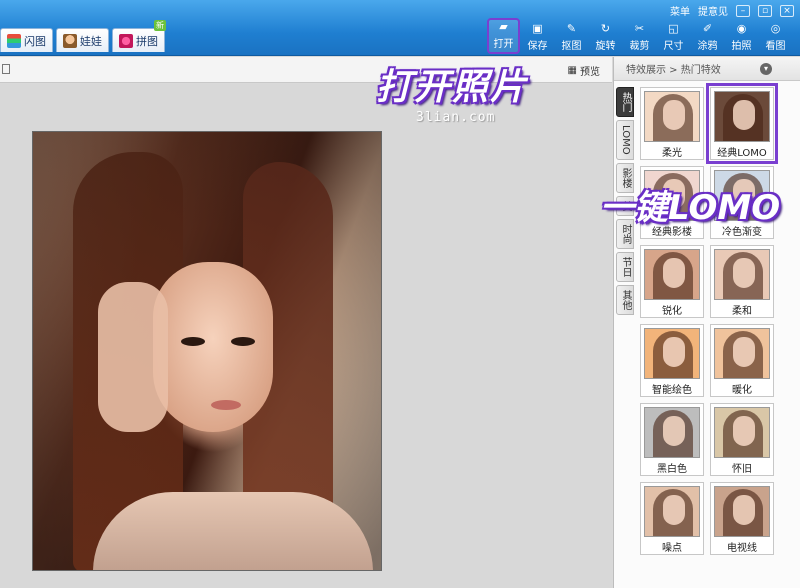 The height and width of the screenshot is (588, 800). I want to click on crop-label: 裁剪, so click(639, 46).